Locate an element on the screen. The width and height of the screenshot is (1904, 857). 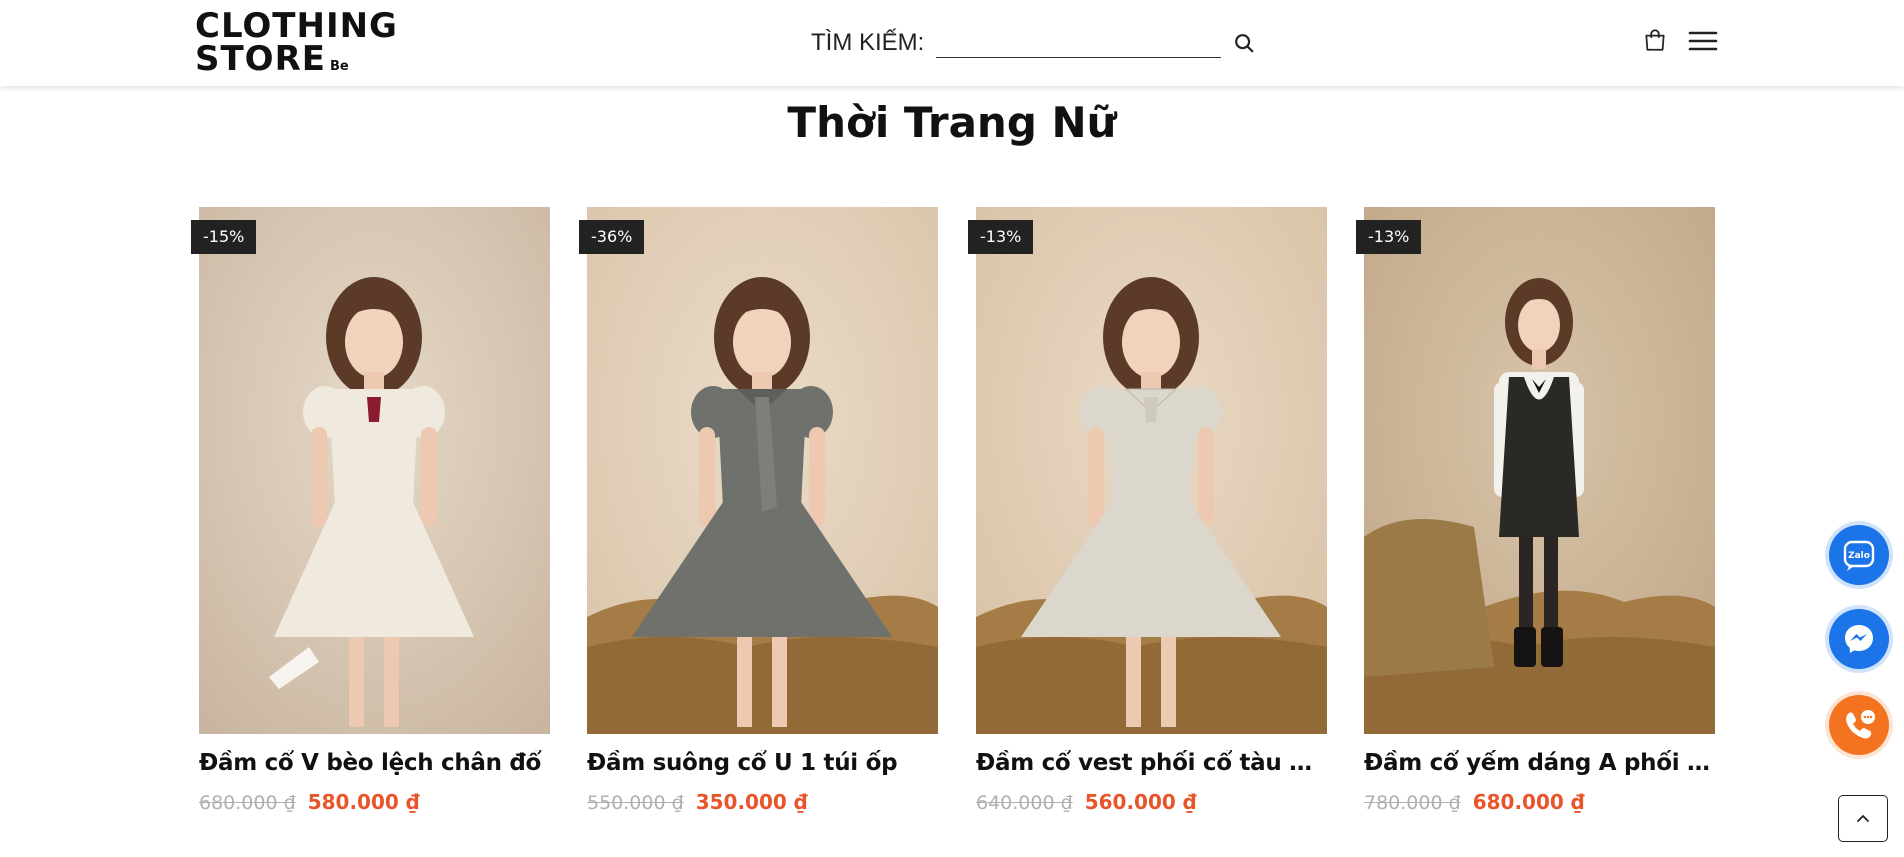
phone-icon is located at coordinates (1860, 724).